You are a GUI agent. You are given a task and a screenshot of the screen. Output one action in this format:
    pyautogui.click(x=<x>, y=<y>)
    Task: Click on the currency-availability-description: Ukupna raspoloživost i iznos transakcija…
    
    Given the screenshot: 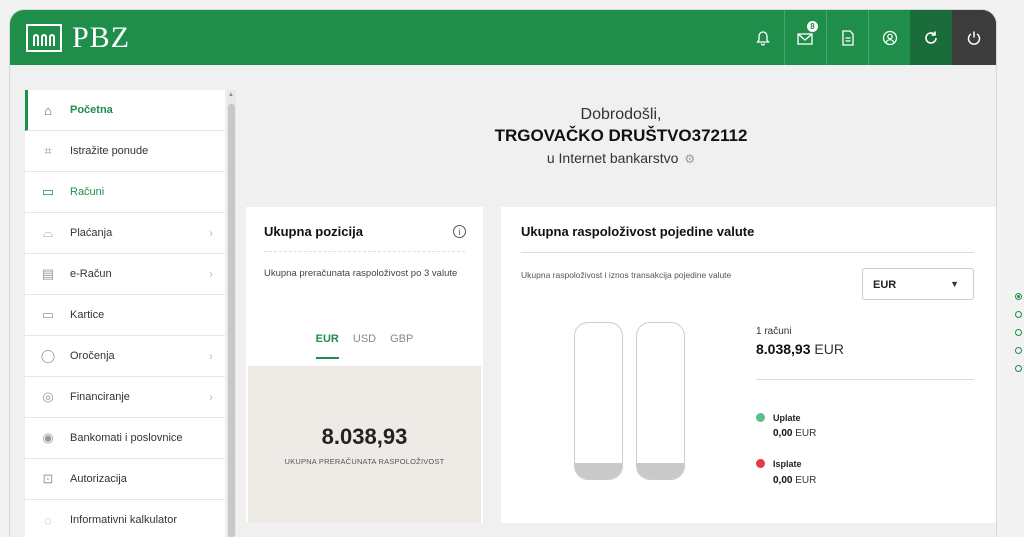 What is the action you would take?
    pyautogui.click(x=626, y=275)
    